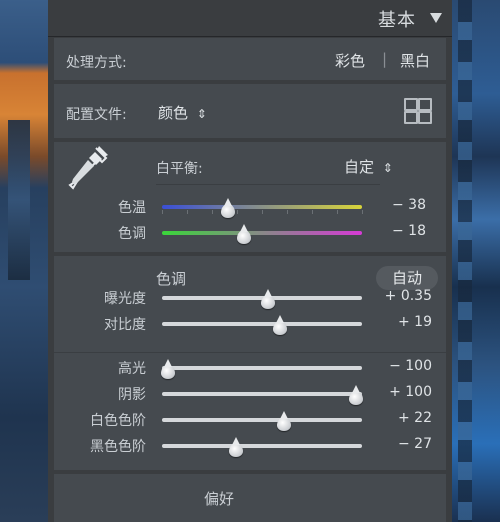 The width and height of the screenshot is (500, 522). I want to click on auto-tone-button: 自动, so click(407, 278).